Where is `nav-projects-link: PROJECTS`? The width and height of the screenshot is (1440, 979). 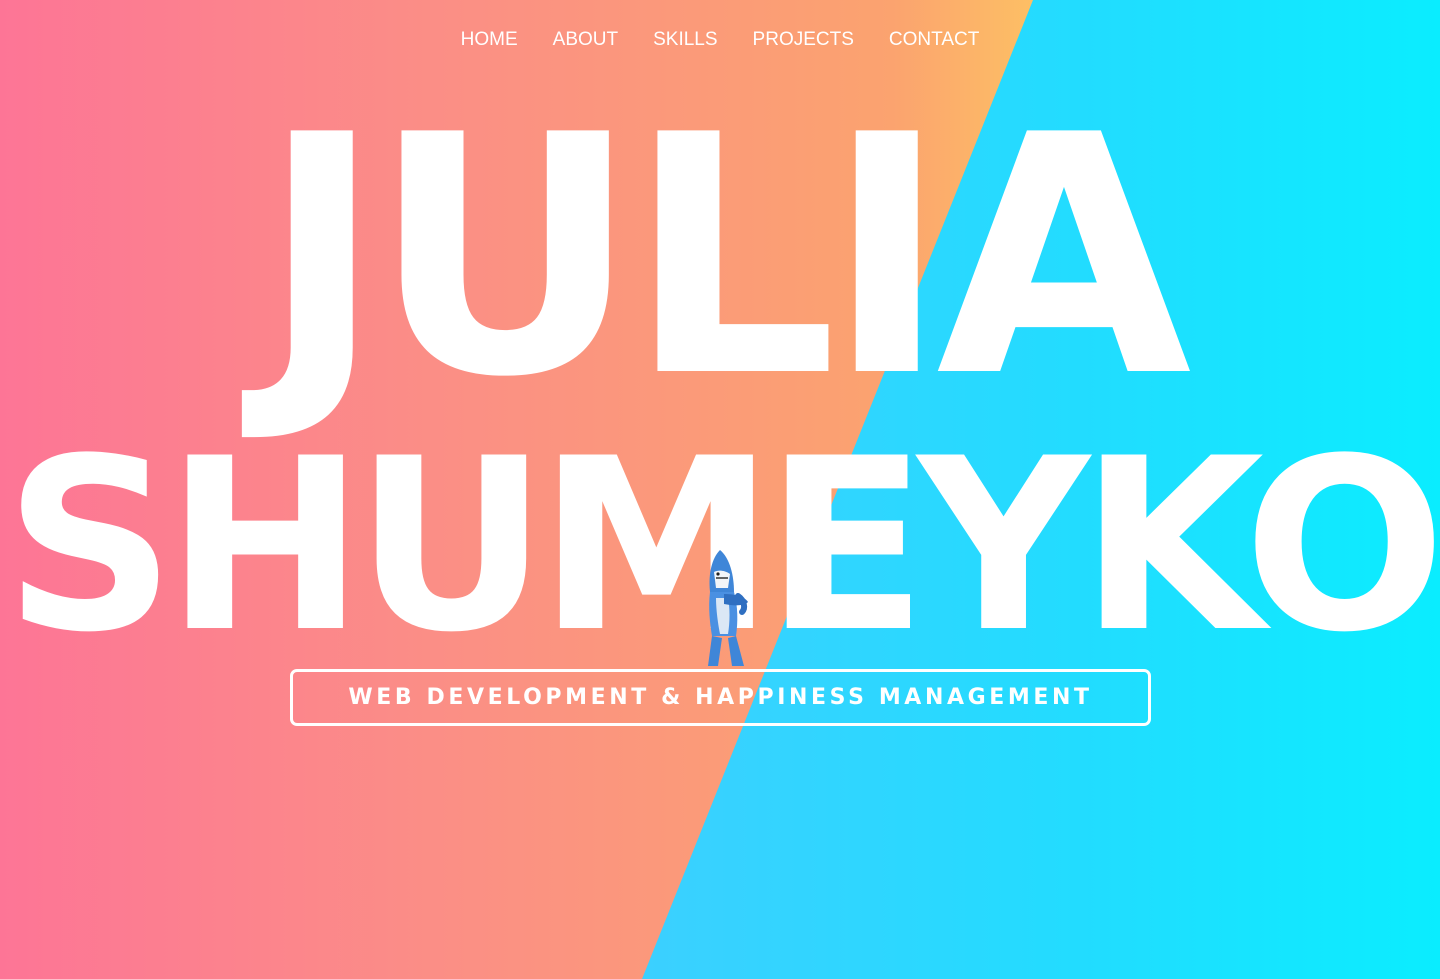 nav-projects-link: PROJECTS is located at coordinates (803, 40).